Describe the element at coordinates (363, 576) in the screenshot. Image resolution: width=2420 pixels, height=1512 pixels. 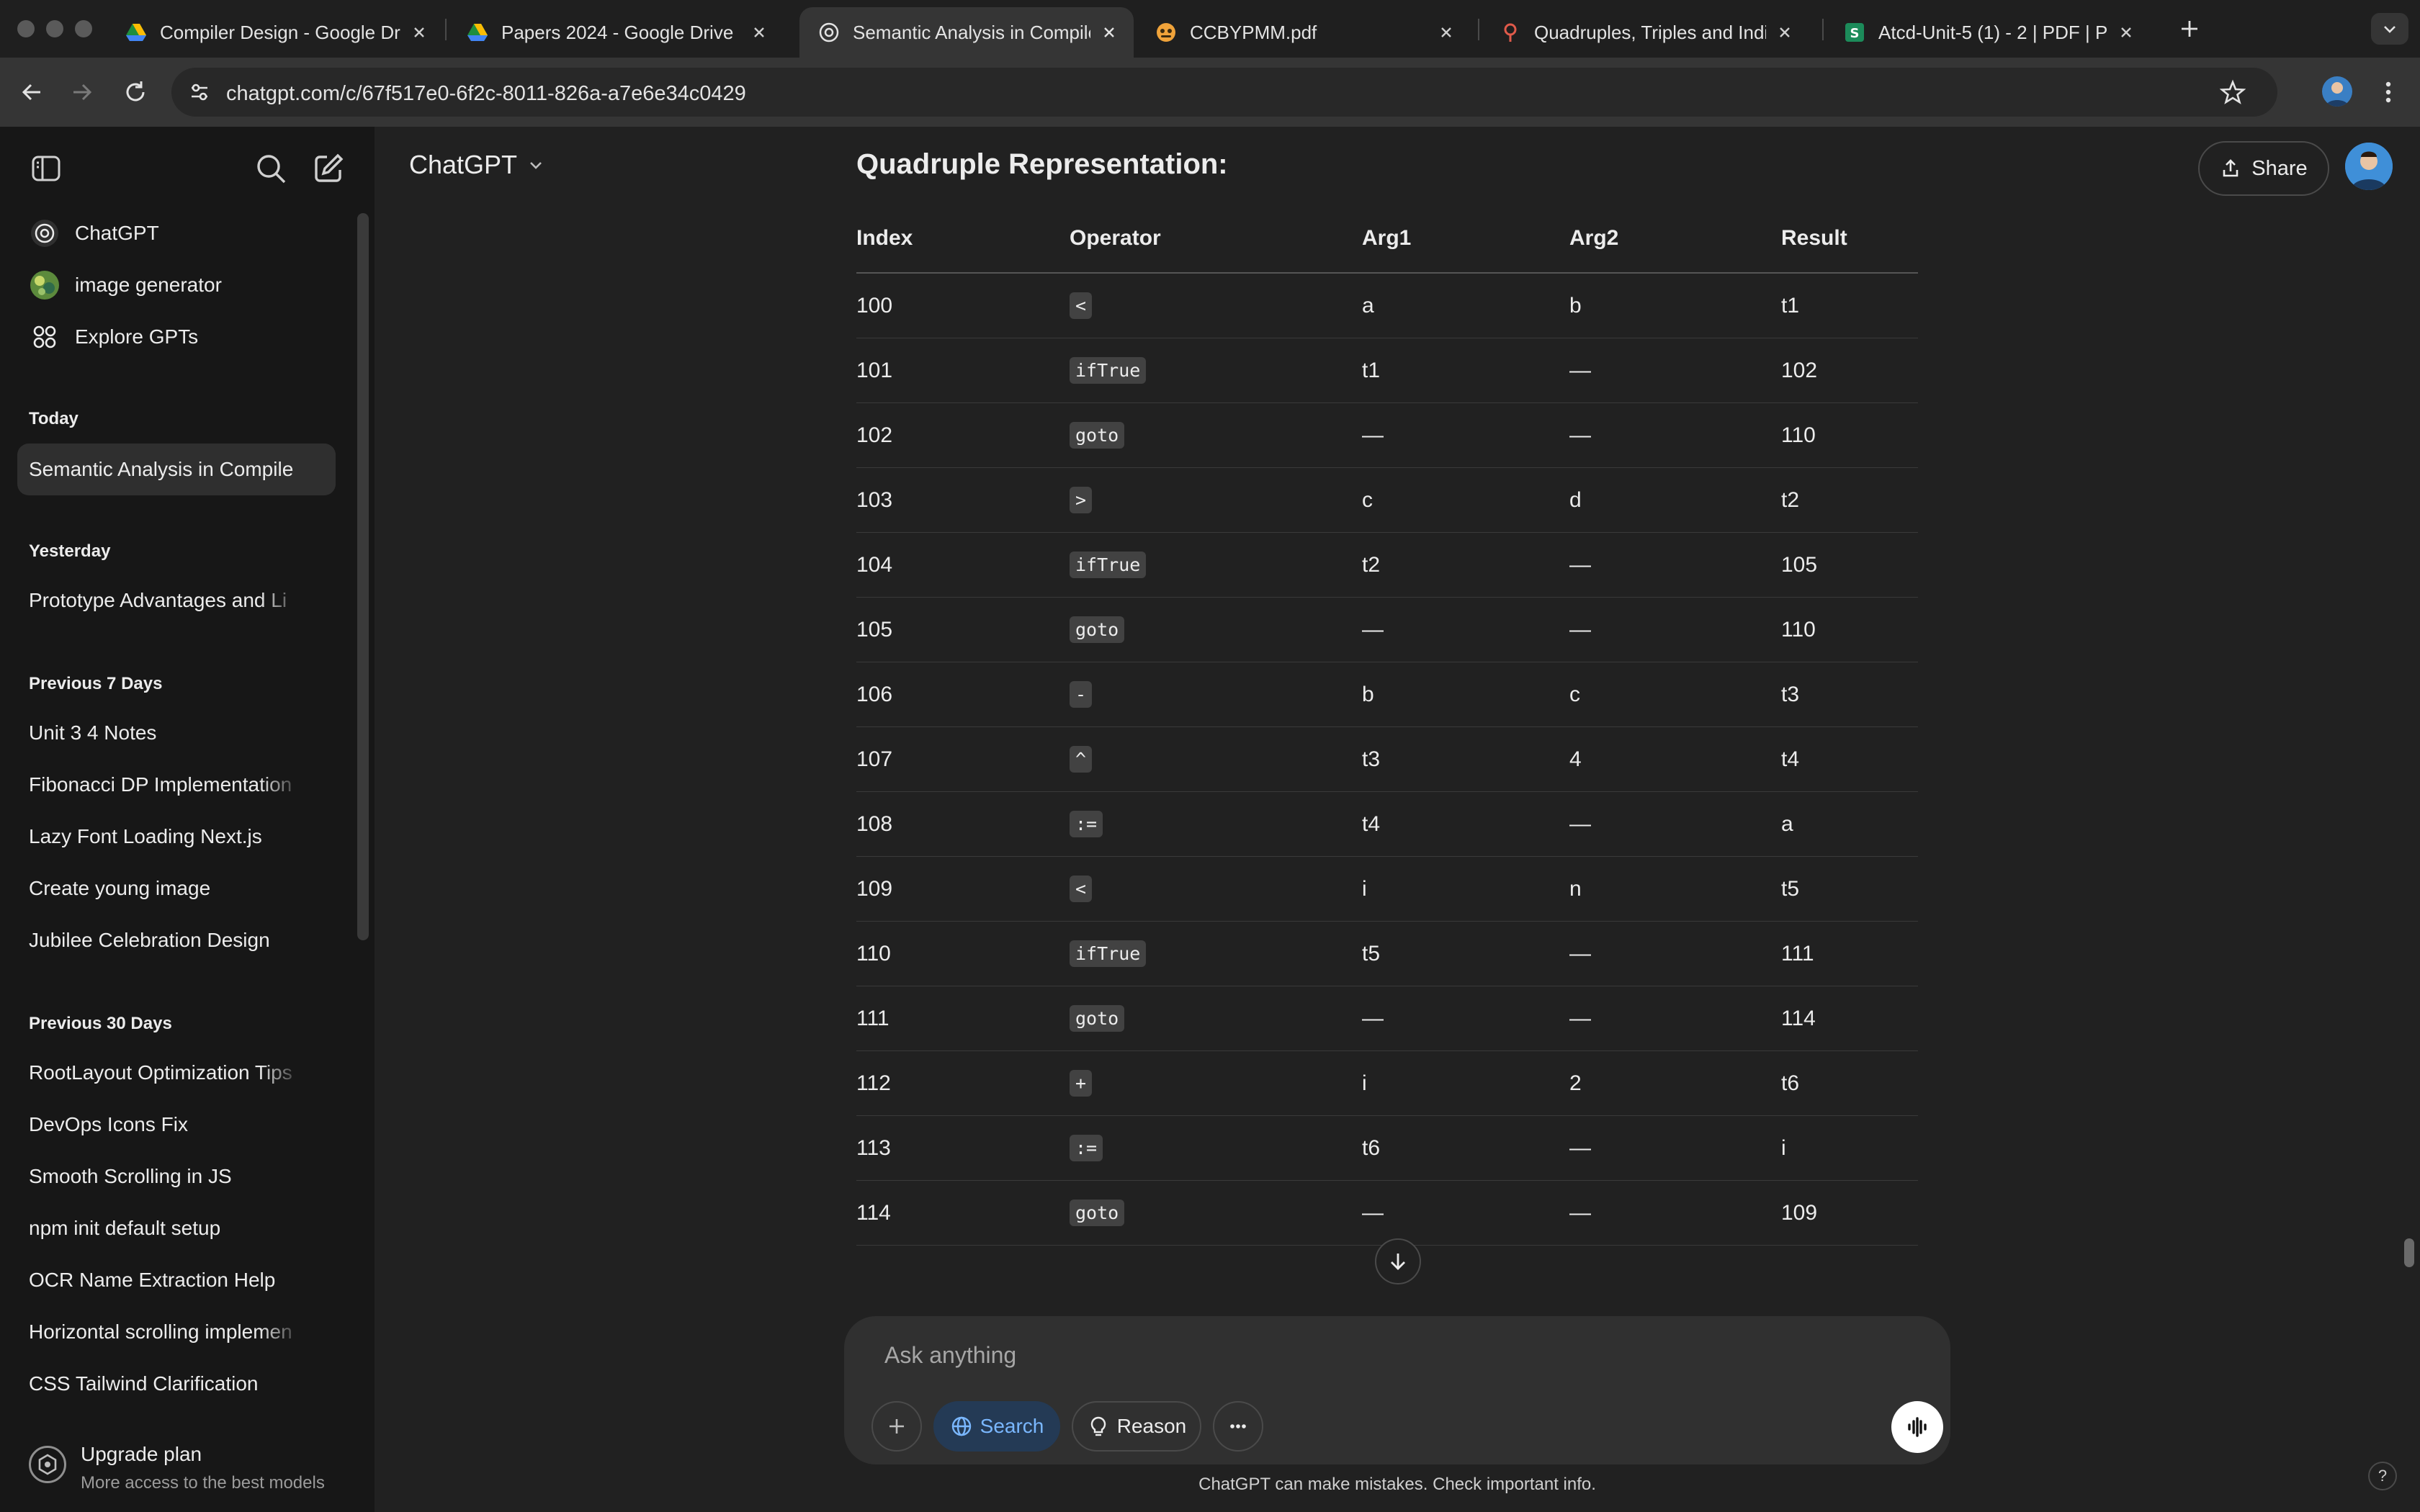
I see `sidebar-scrollbar` at that location.